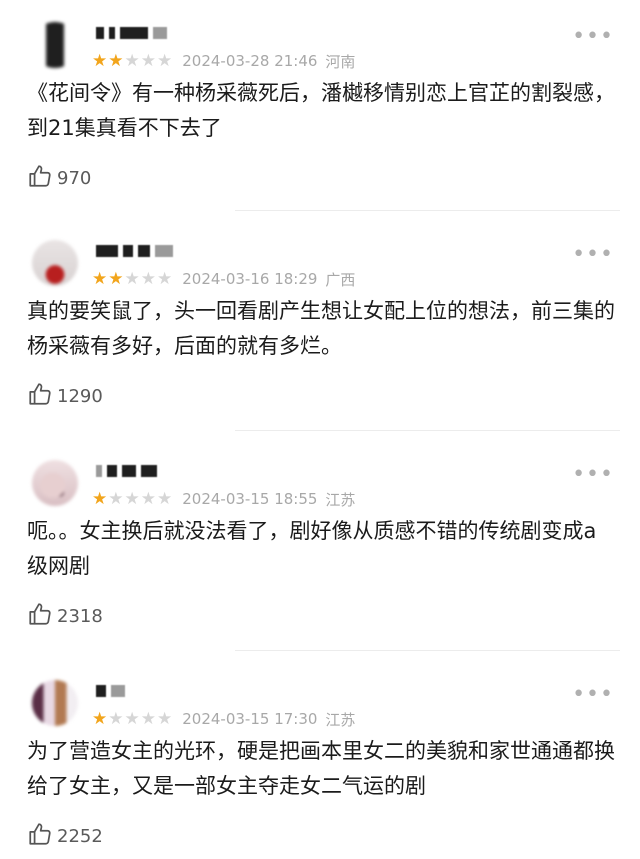 The width and height of the screenshot is (640, 859). Describe the element at coordinates (250, 279) in the screenshot. I see `review-time: 2024-03-16 18:29` at that location.